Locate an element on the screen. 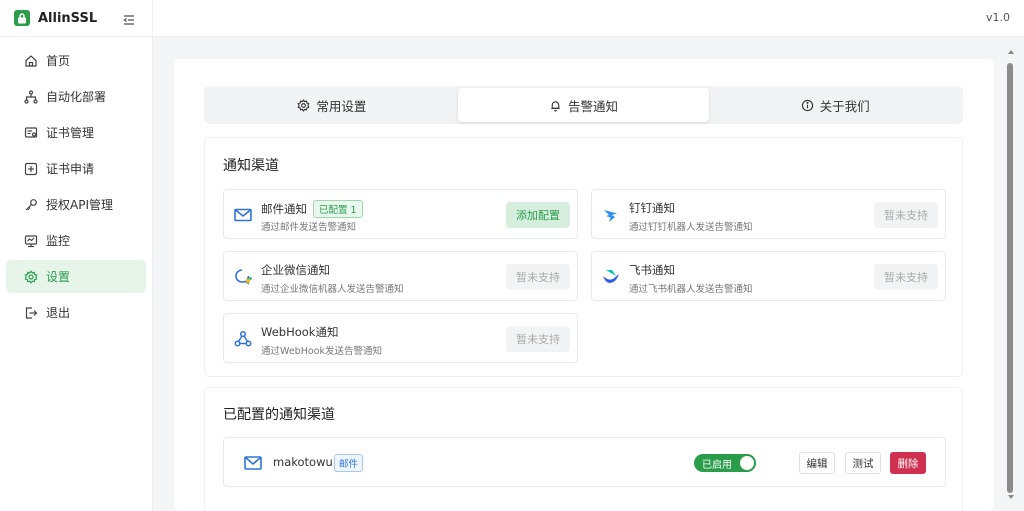  channel-desc: 通过邮件发送告警通知 is located at coordinates (309, 227).